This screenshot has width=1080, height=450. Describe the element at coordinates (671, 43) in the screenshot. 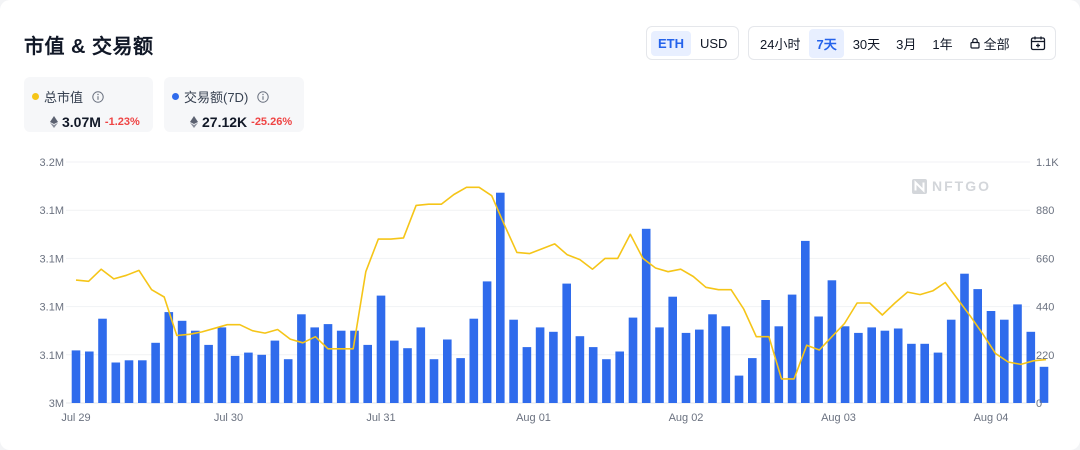

I see `currency-eth-button: ETH` at that location.